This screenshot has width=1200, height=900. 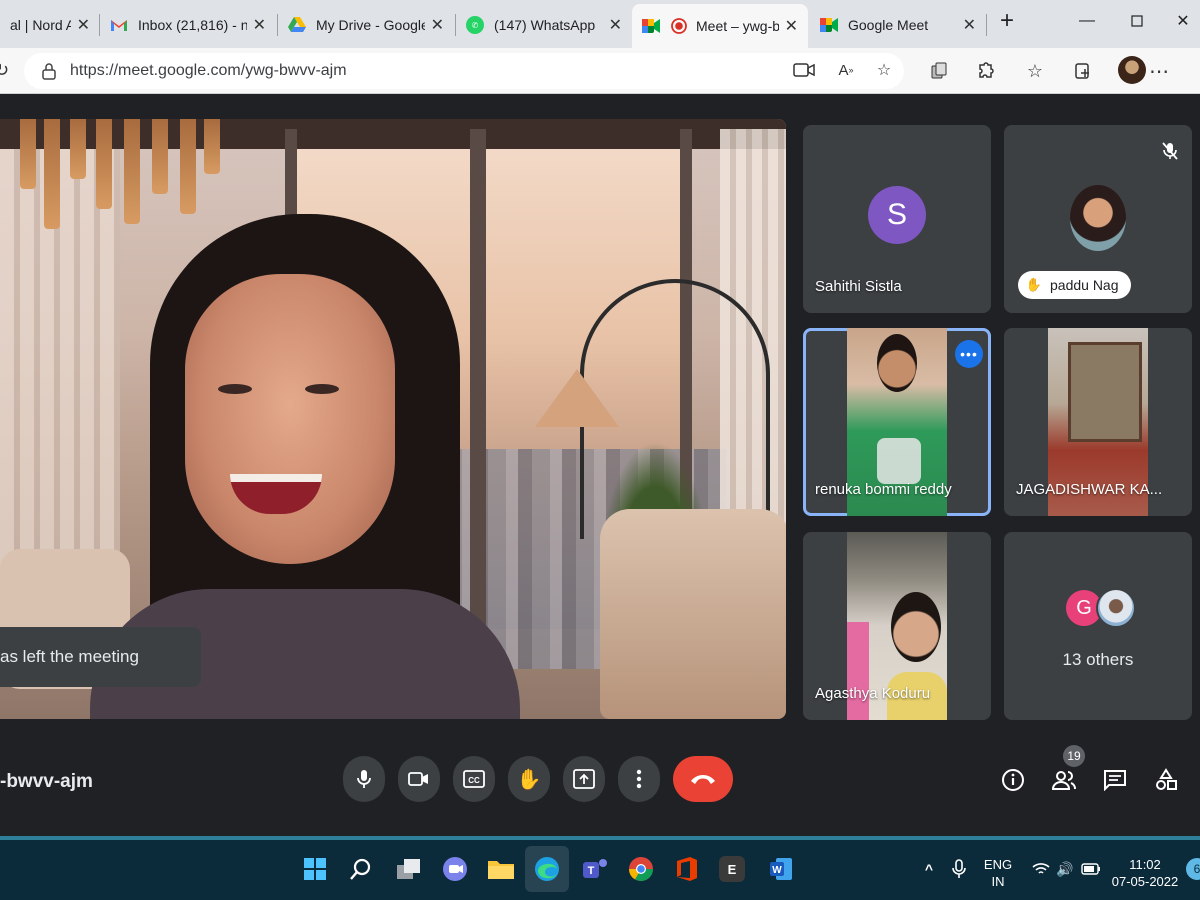 I want to click on avatar, so click(x=1098, y=218).